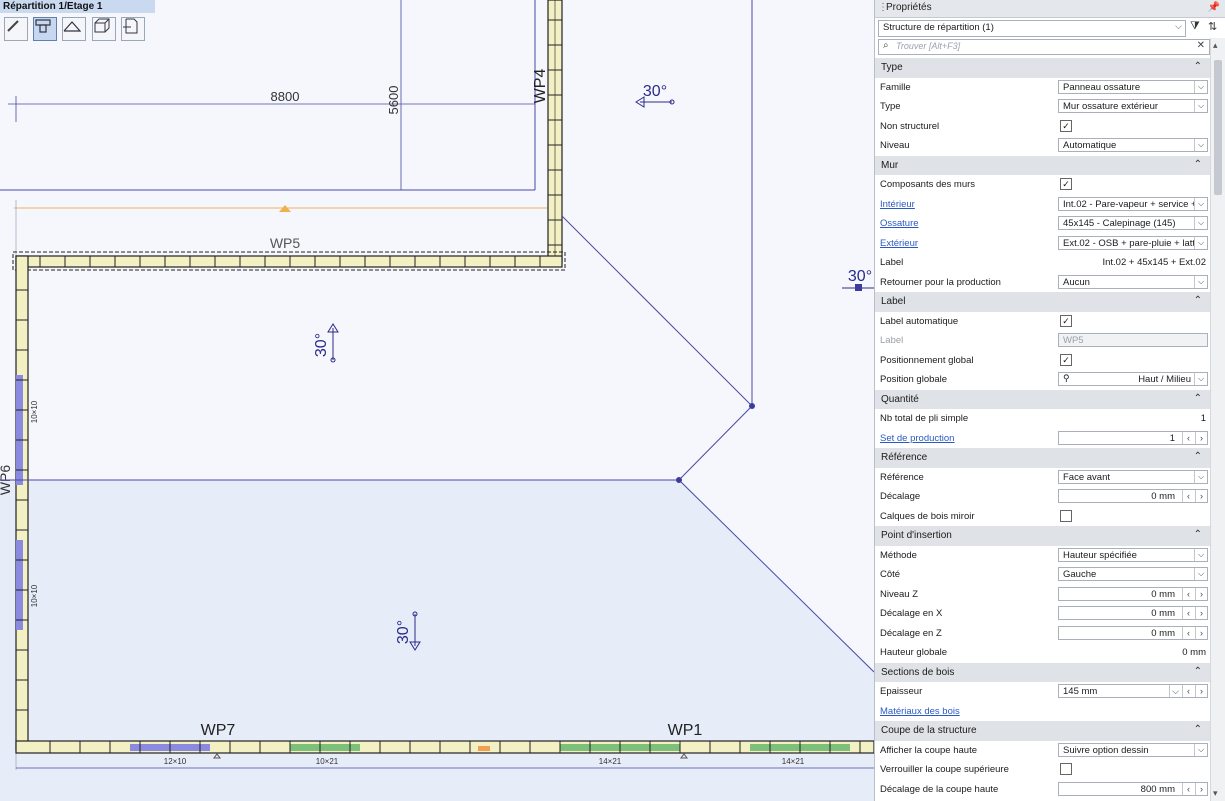 The width and height of the screenshot is (1225, 801). I want to click on section-header-mur: Mur ⌃, so click(1042, 165).